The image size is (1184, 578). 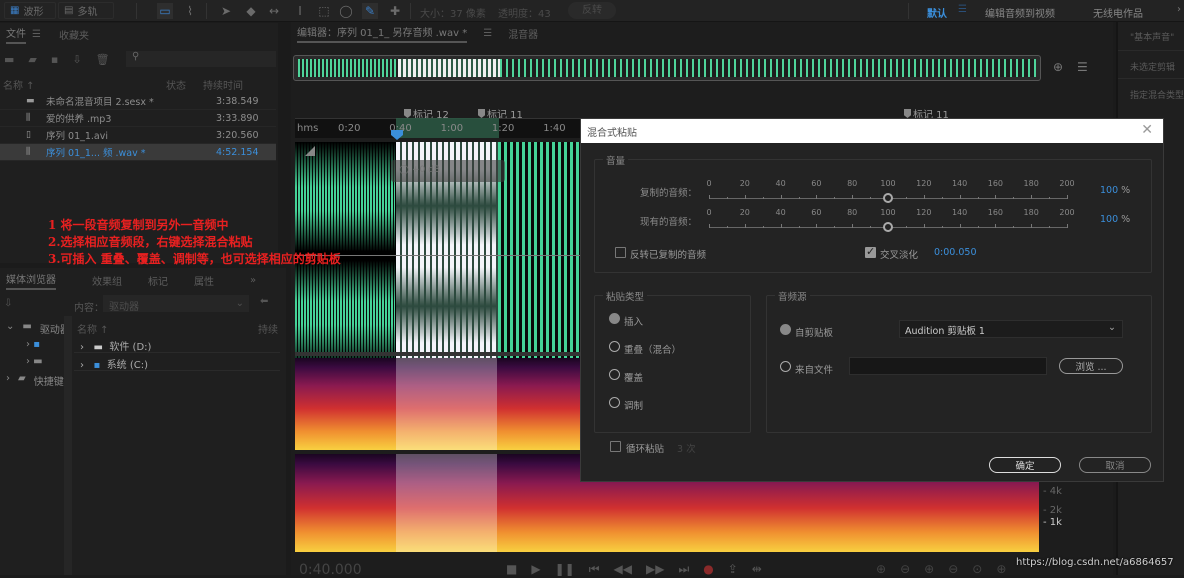 I want to click on files-search-input: ⚲, so click(x=201, y=59).